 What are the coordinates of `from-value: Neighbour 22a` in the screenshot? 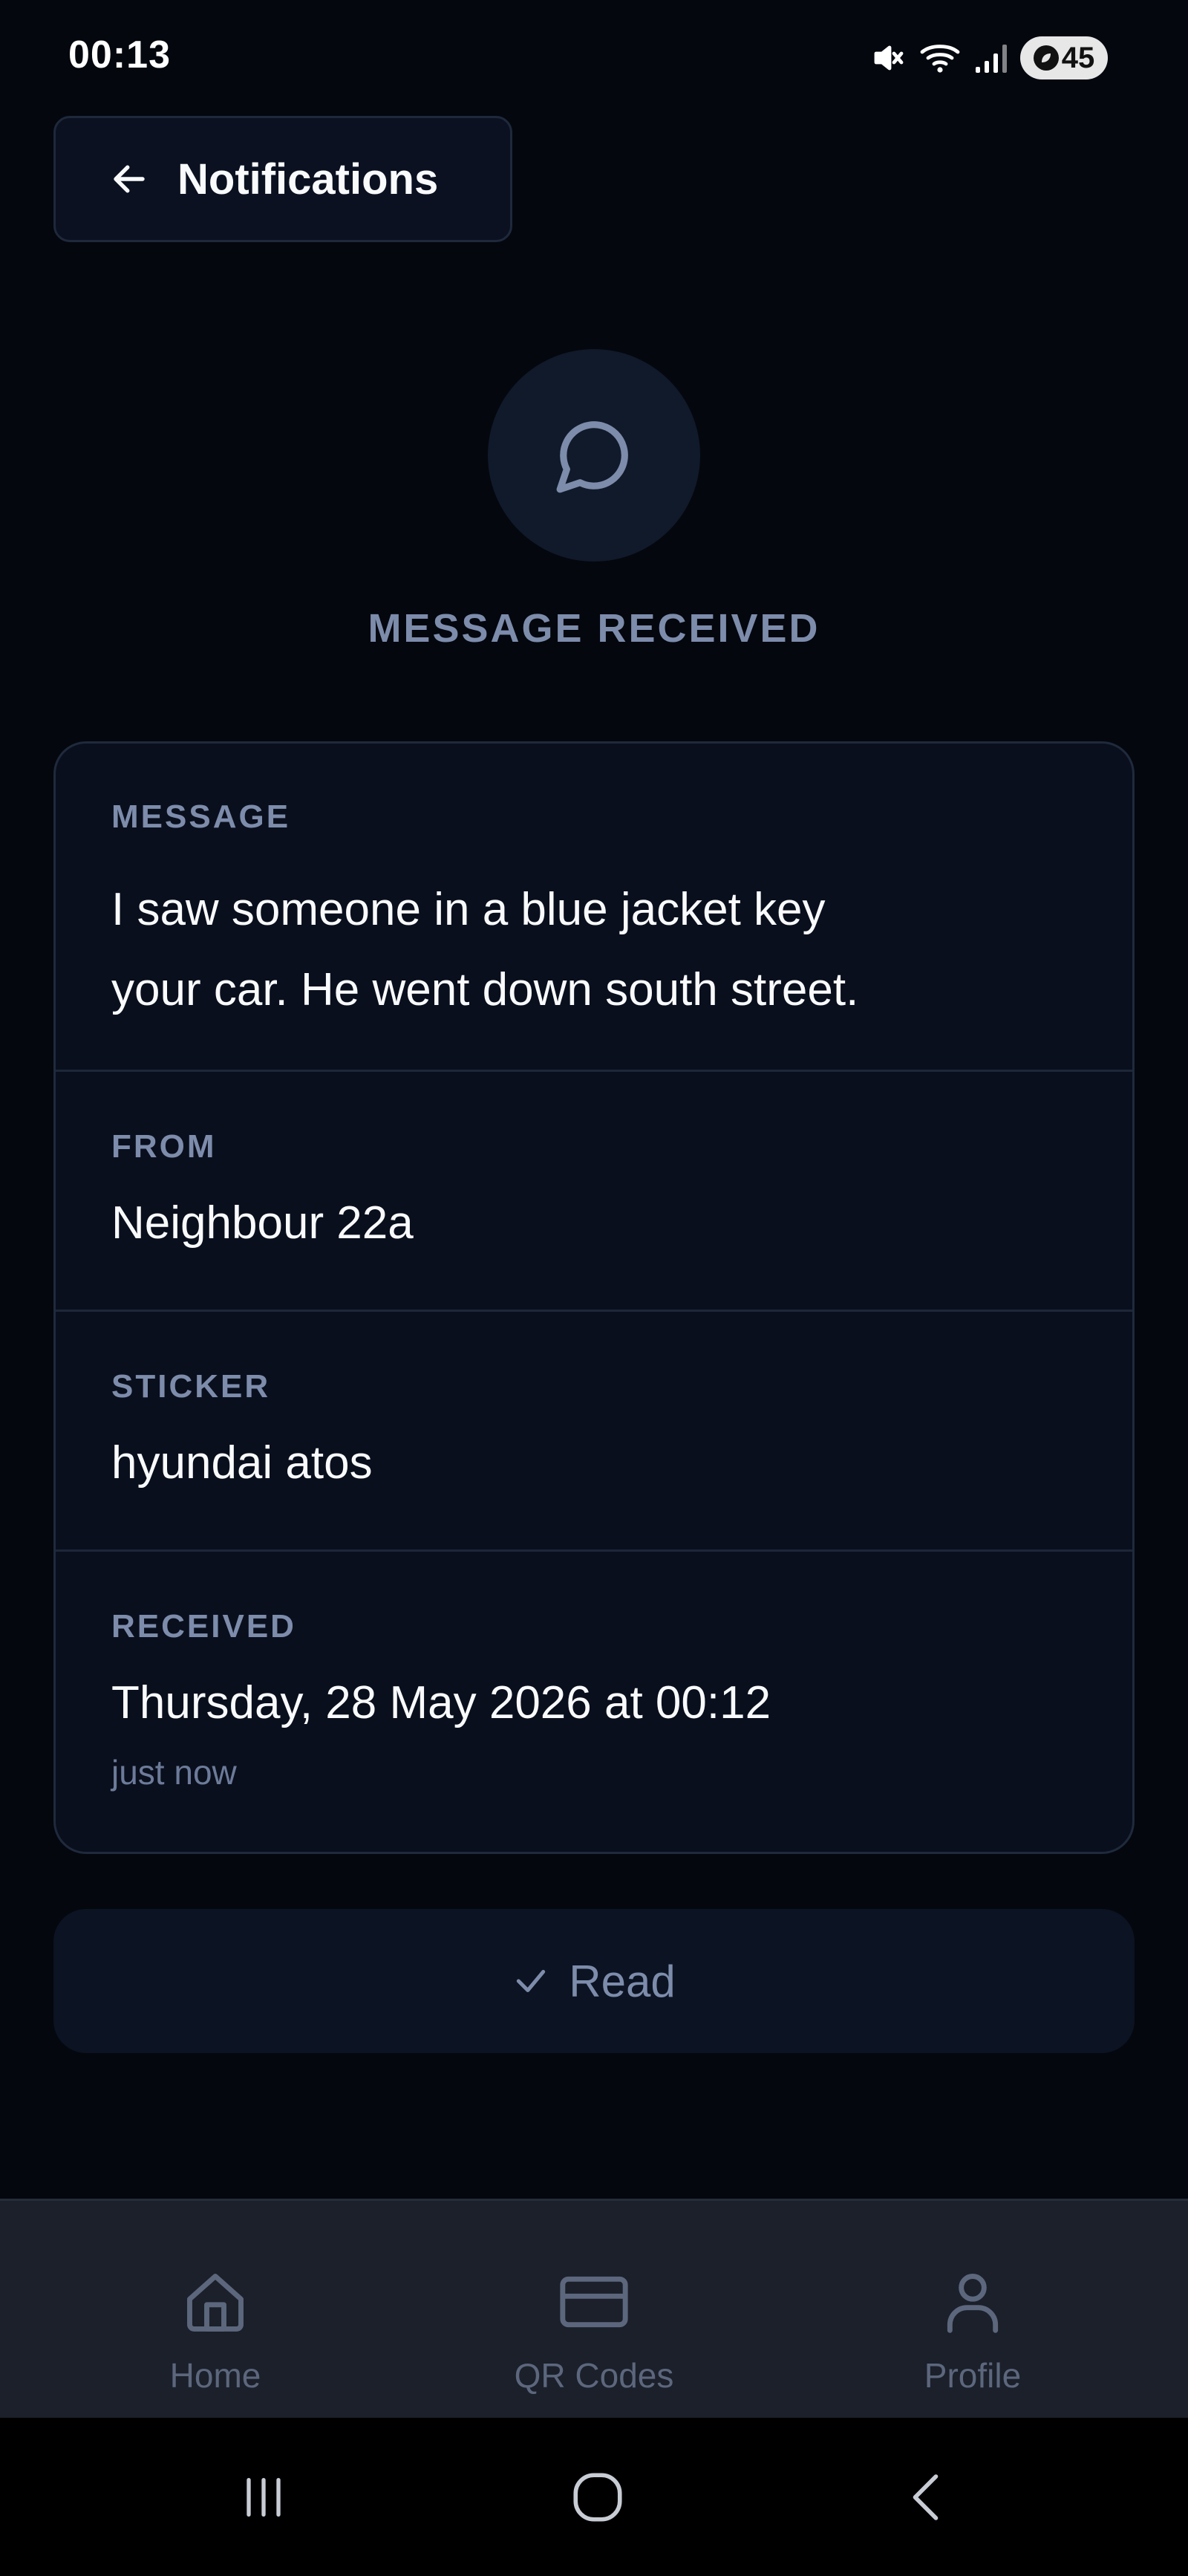 It's located at (263, 1223).